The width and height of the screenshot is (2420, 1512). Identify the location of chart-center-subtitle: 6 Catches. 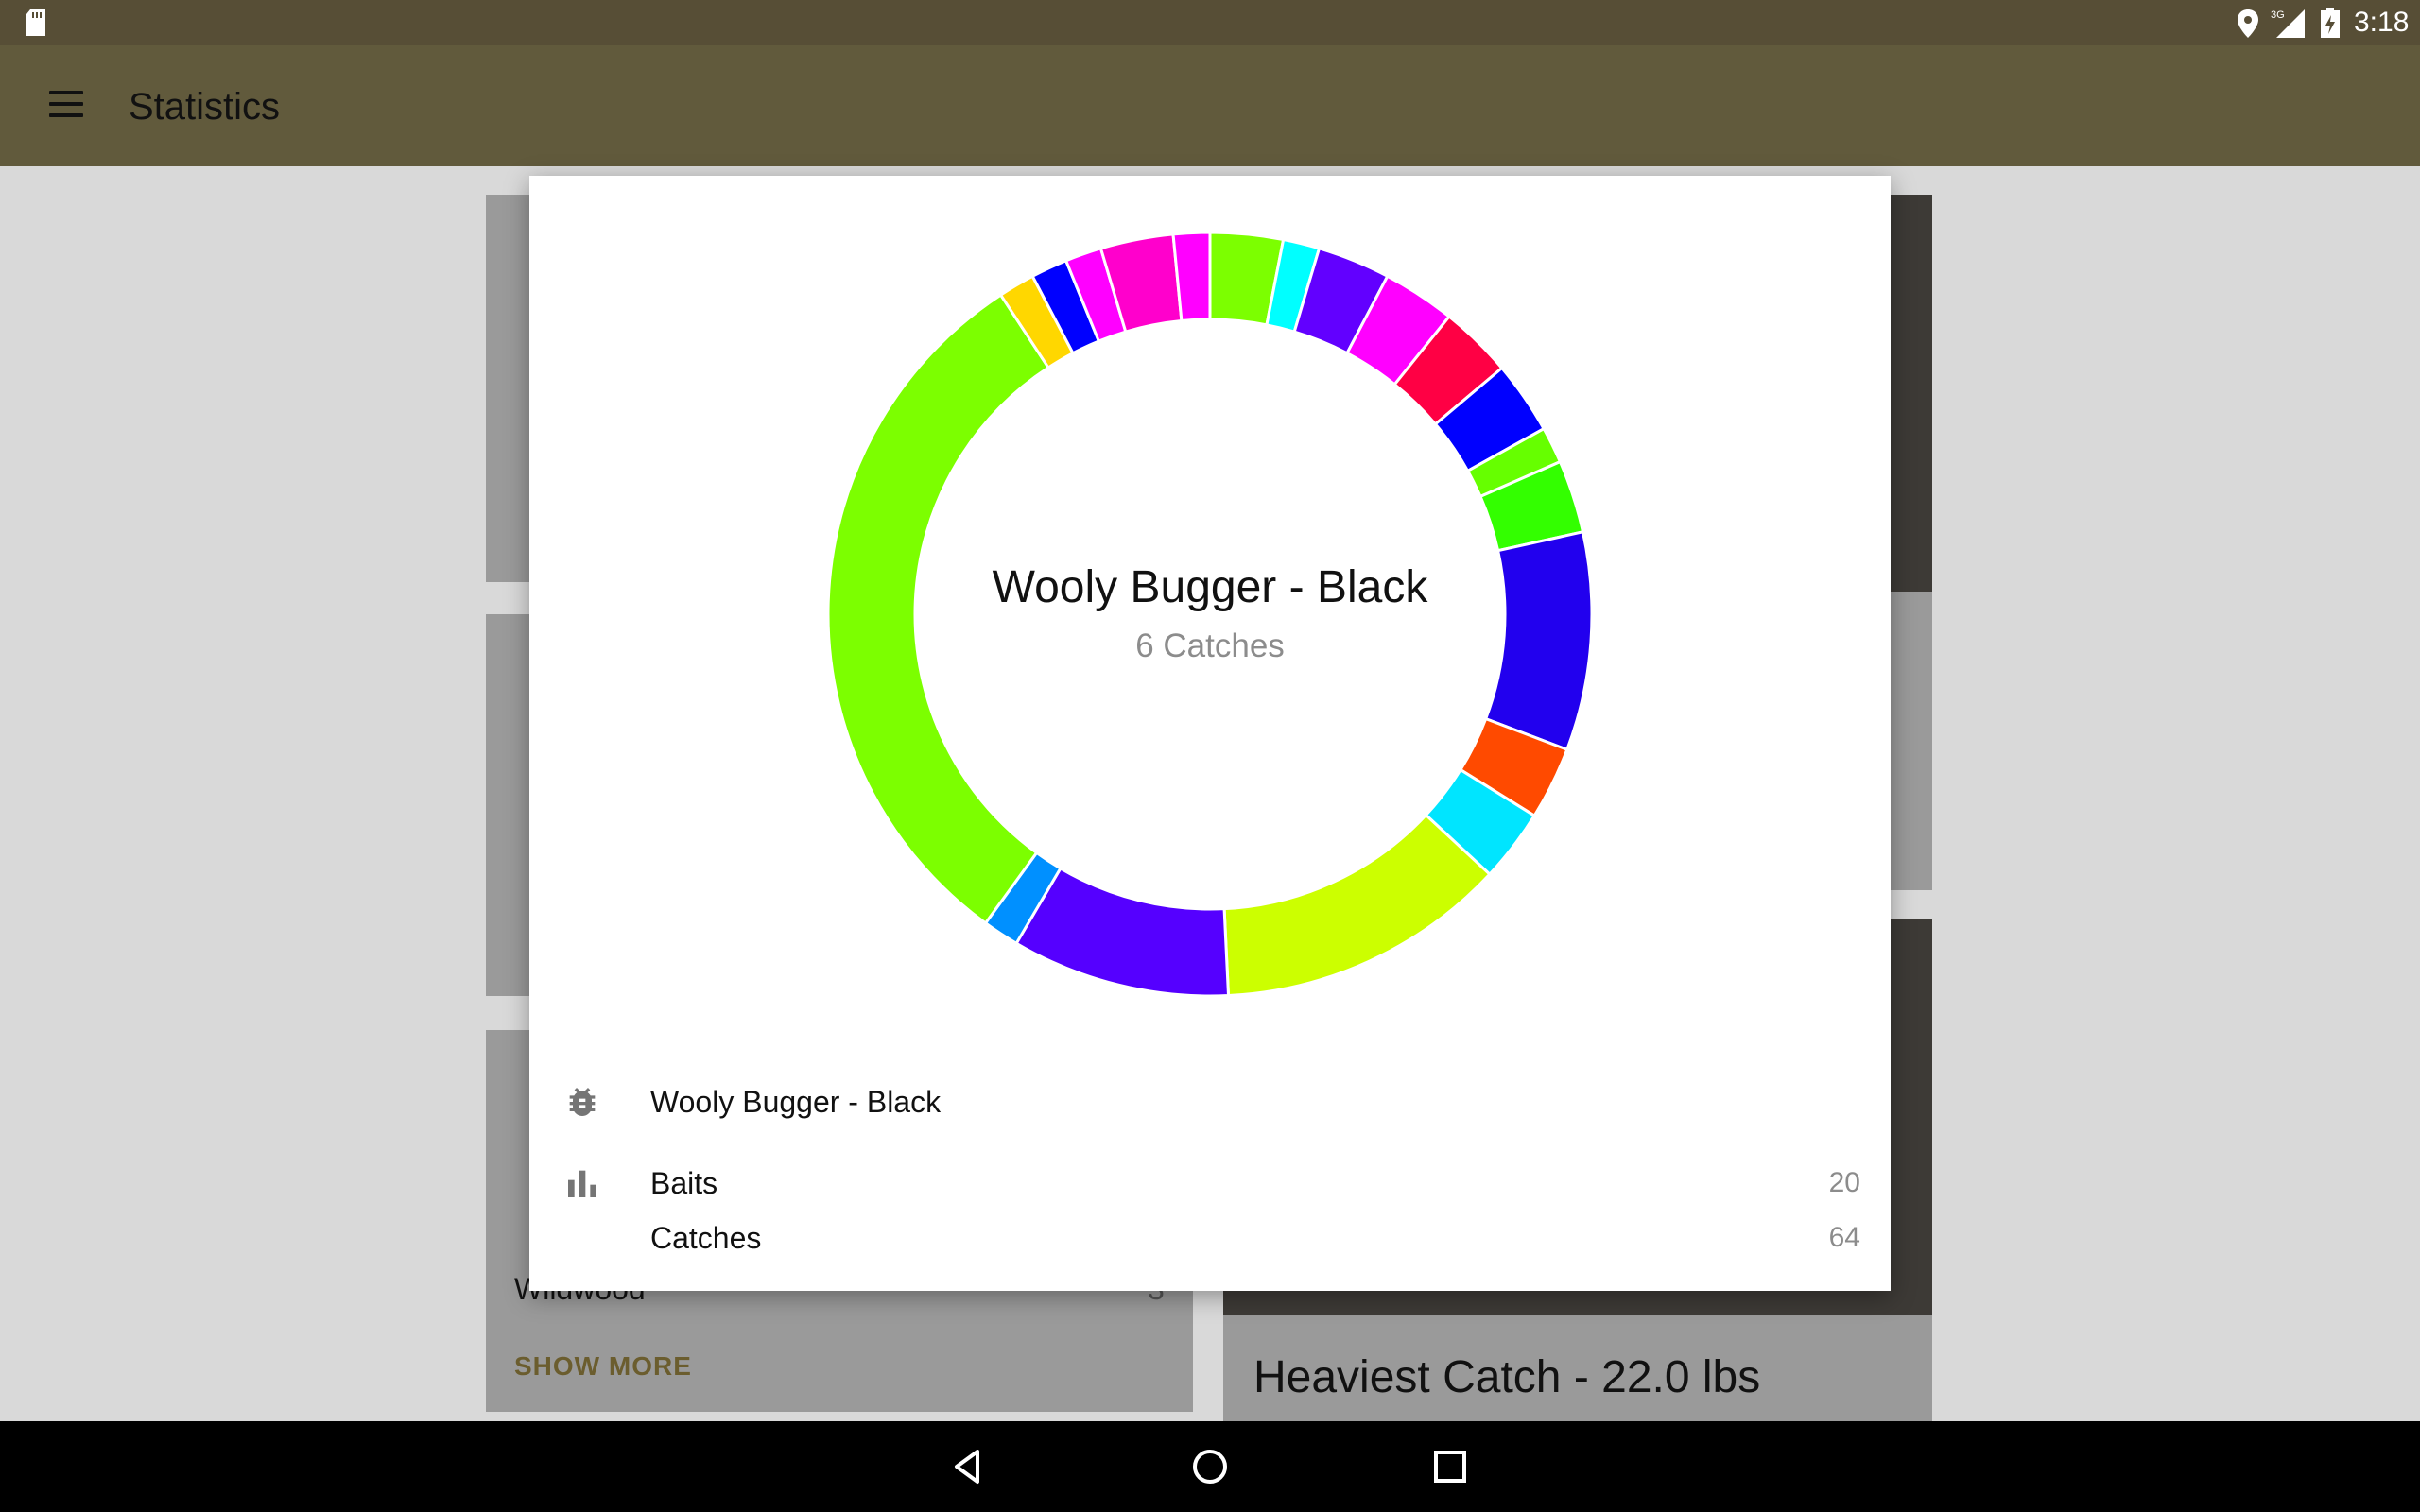
(1210, 645).